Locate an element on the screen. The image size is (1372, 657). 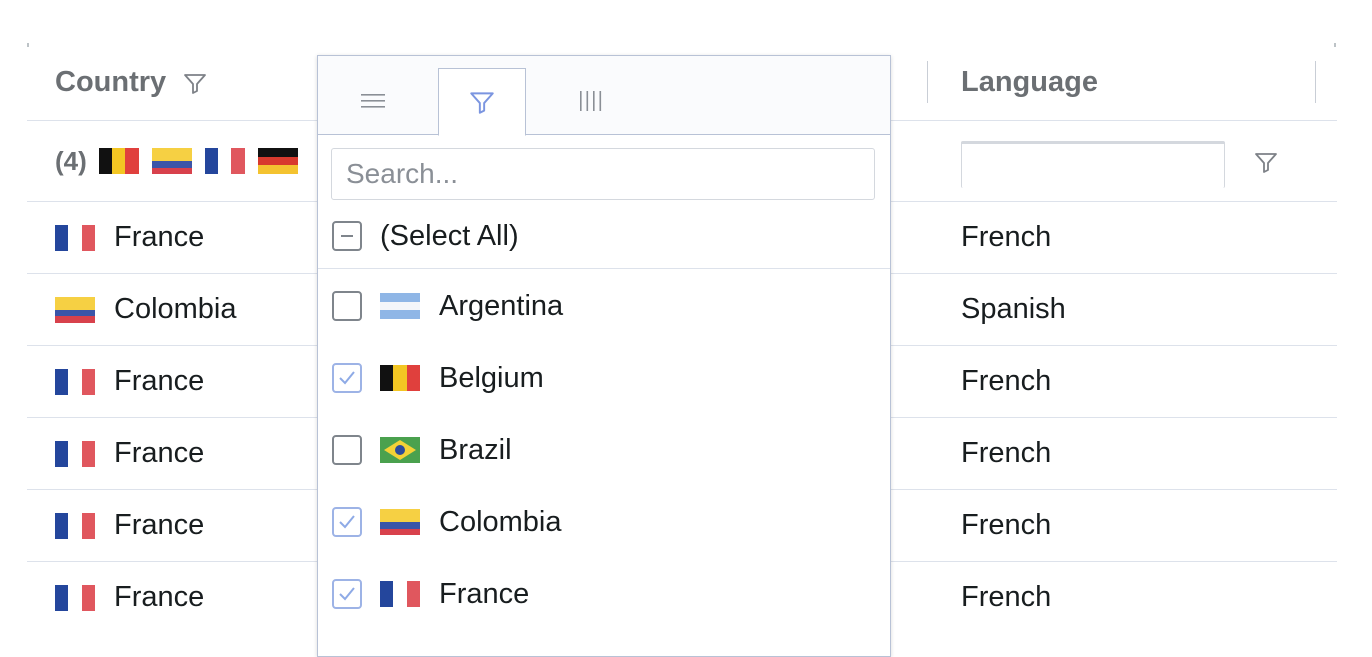
filter-search-box is located at coordinates (603, 174).